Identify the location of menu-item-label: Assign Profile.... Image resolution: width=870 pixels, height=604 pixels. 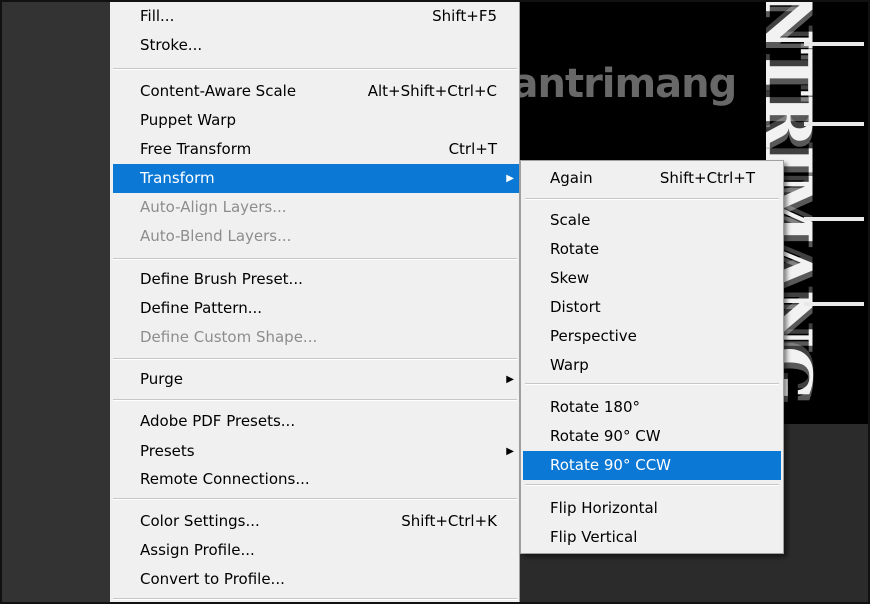
(197, 550).